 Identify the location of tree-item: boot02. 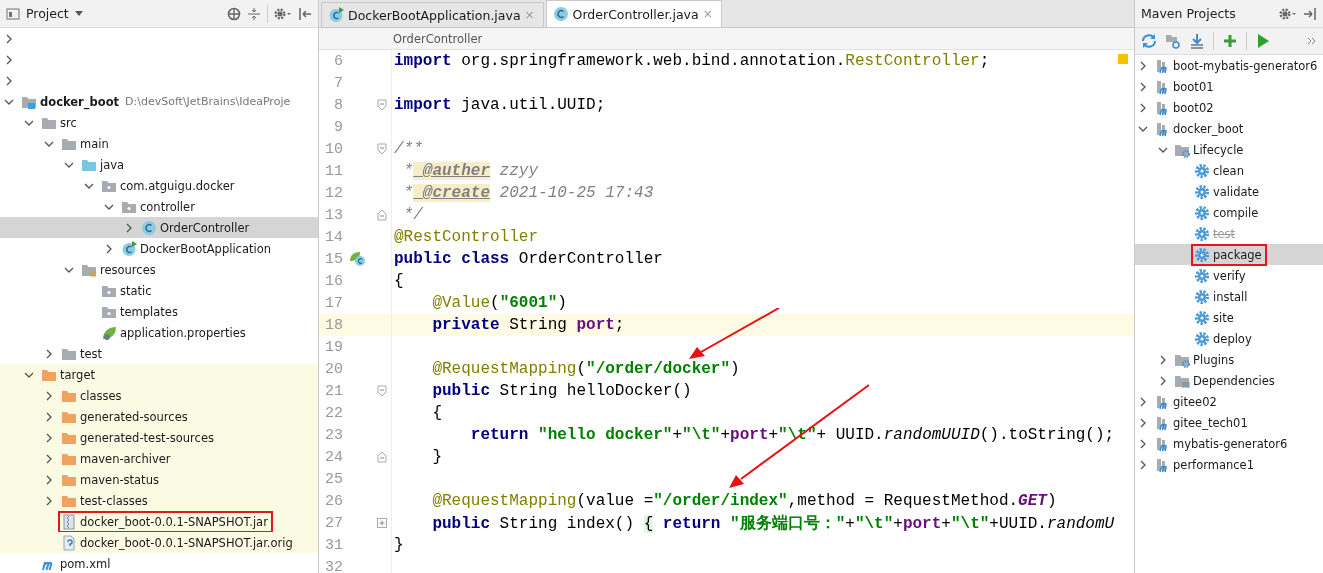
(1229, 107).